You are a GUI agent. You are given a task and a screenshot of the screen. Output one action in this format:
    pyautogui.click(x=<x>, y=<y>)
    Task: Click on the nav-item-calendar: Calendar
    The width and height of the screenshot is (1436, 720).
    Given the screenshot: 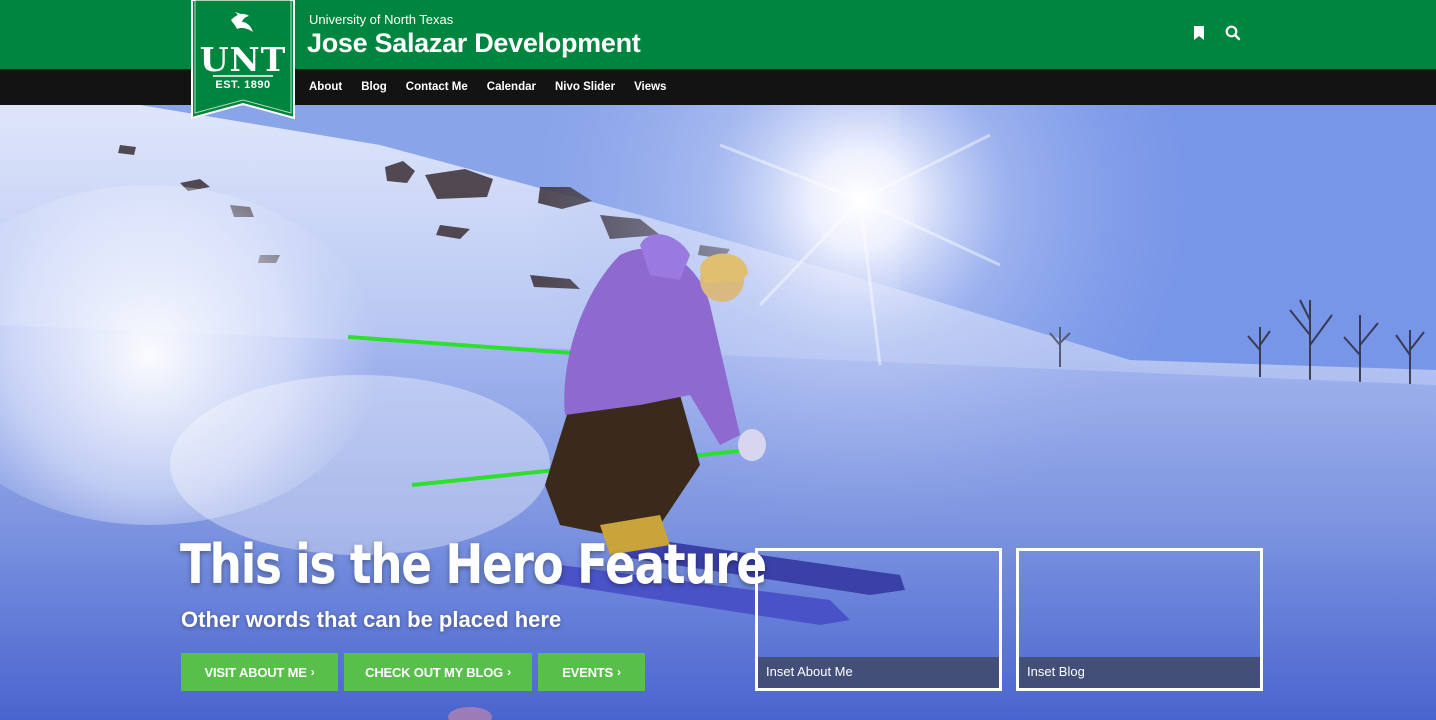 What is the action you would take?
    pyautogui.click(x=511, y=87)
    